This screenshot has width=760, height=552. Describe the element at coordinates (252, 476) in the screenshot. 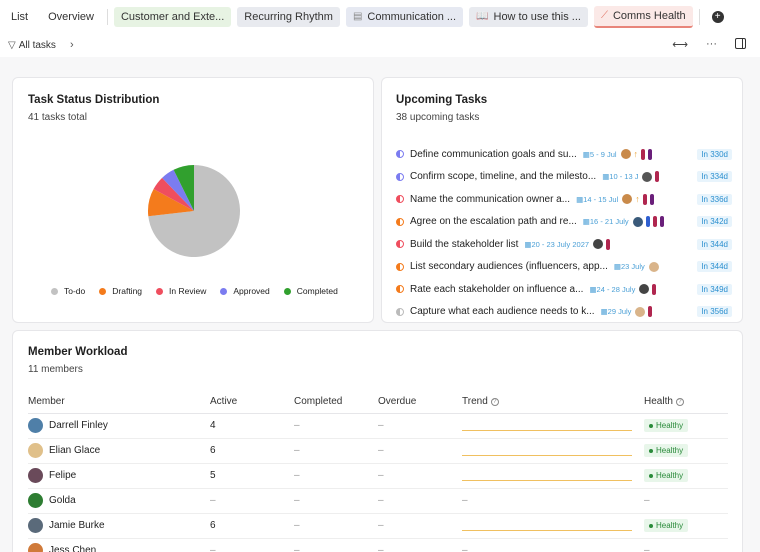

I see `active-count: 5` at that location.